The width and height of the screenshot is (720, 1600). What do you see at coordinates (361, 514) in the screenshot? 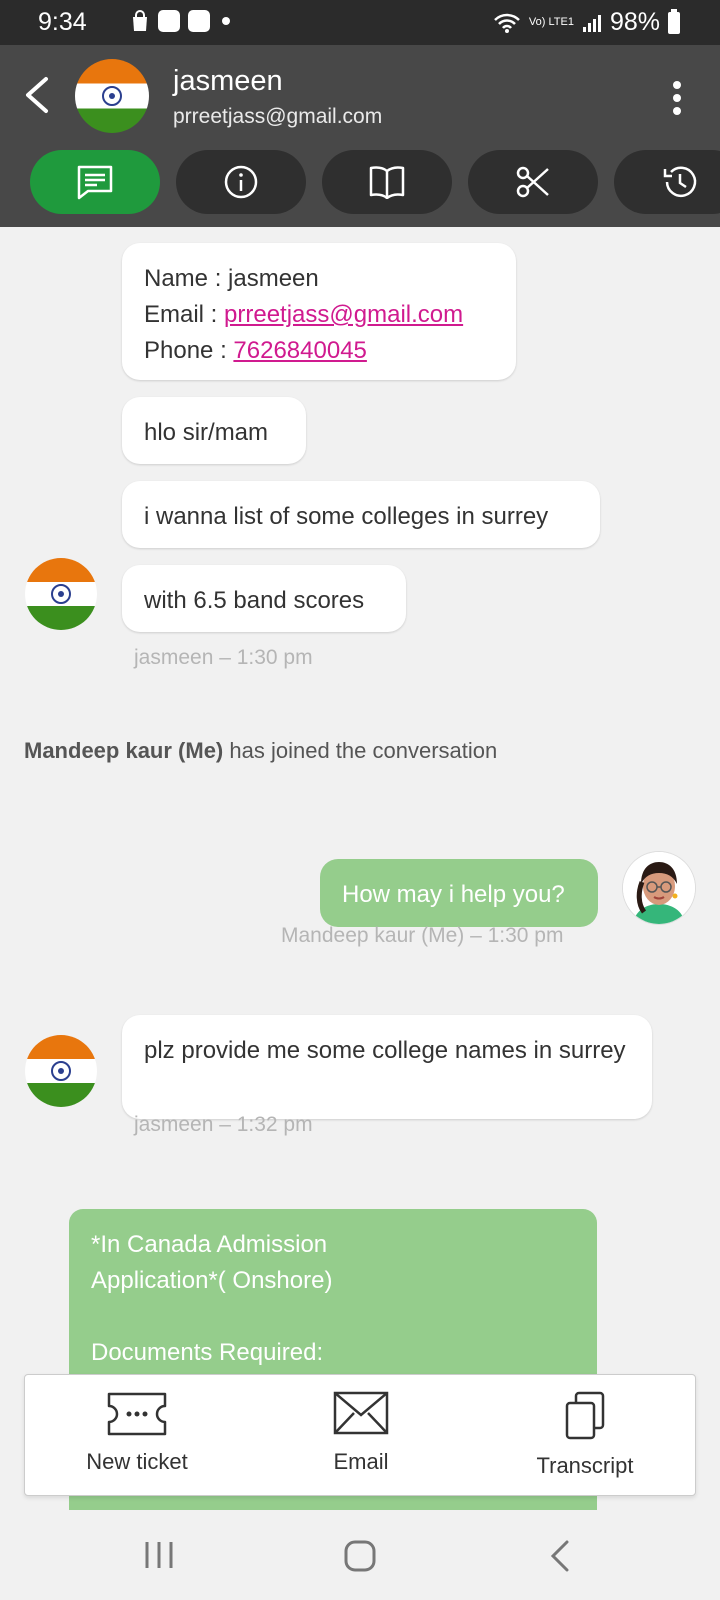
I see `message-bubble: i wanna list of some colleges in surrey` at bounding box center [361, 514].